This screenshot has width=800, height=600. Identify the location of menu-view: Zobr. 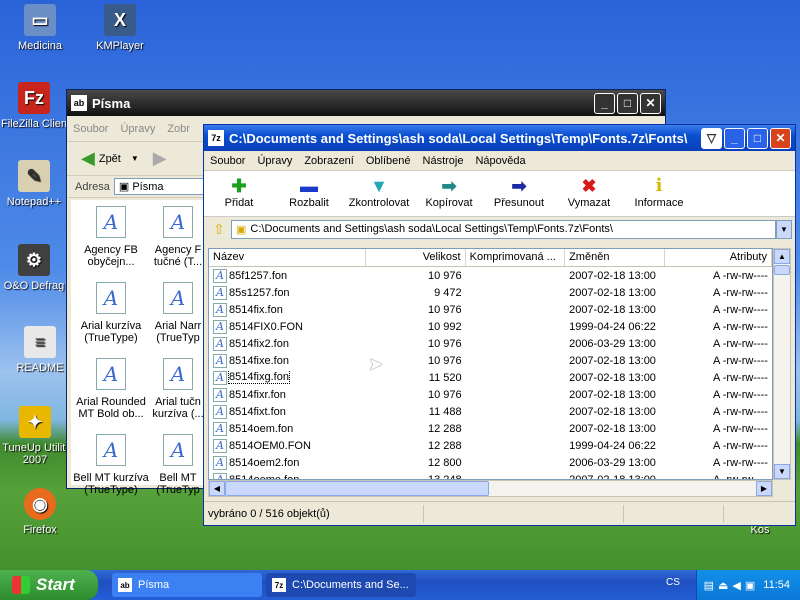
(178, 129).